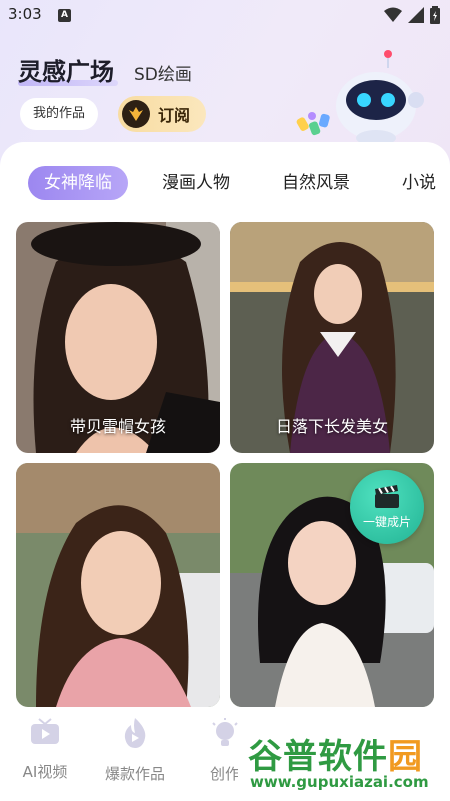  I want to click on badge-label: 一键成片, so click(386, 521).